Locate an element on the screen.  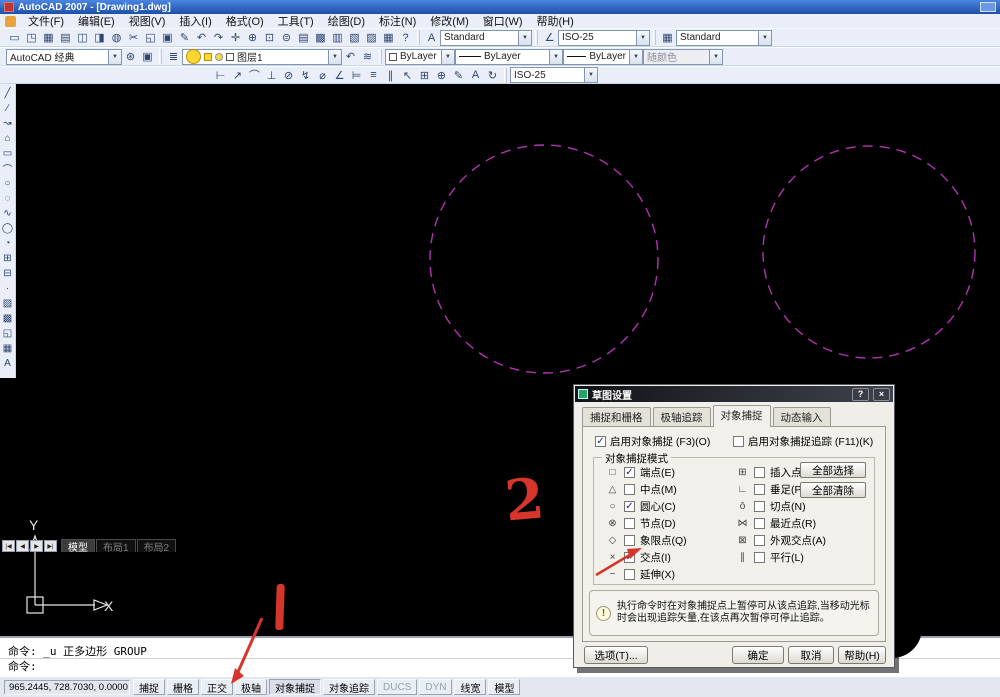
layer-lock-icon is located at coordinates (219, 56).